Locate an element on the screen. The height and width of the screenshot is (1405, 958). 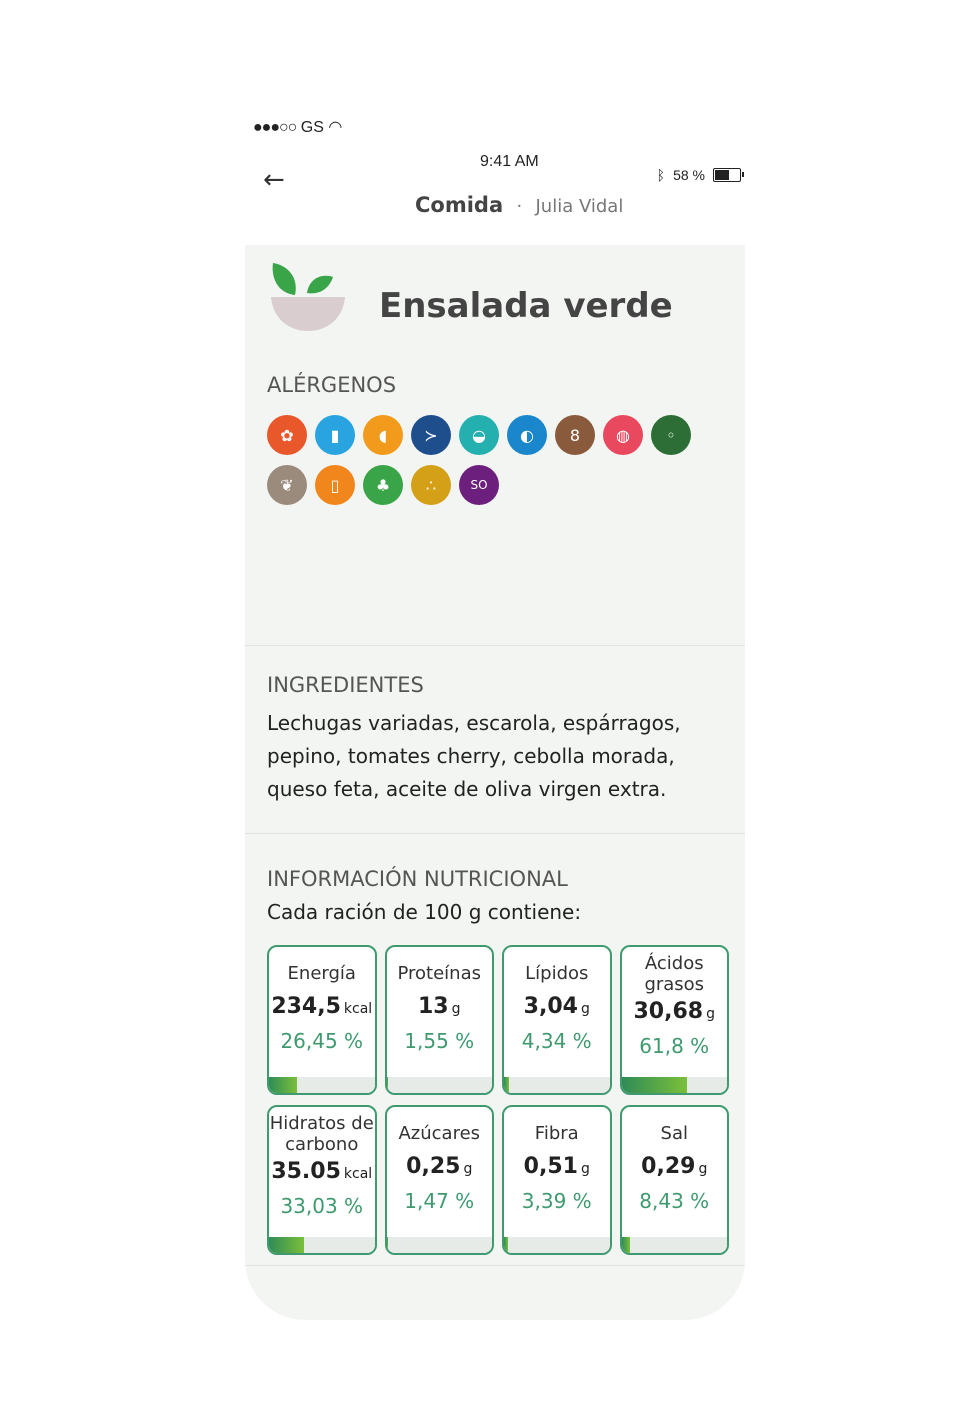
nutrient-card: Proteínas 13 g 1,55 % is located at coordinates (439, 1020).